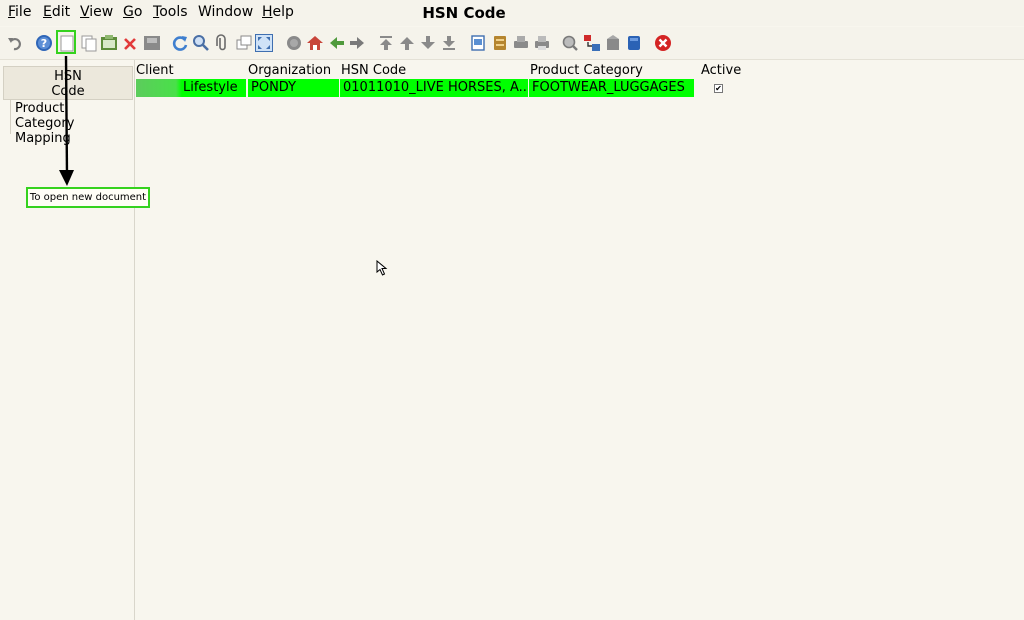  What do you see at coordinates (570, 43) in the screenshot?
I see `zoom-across-icon` at bounding box center [570, 43].